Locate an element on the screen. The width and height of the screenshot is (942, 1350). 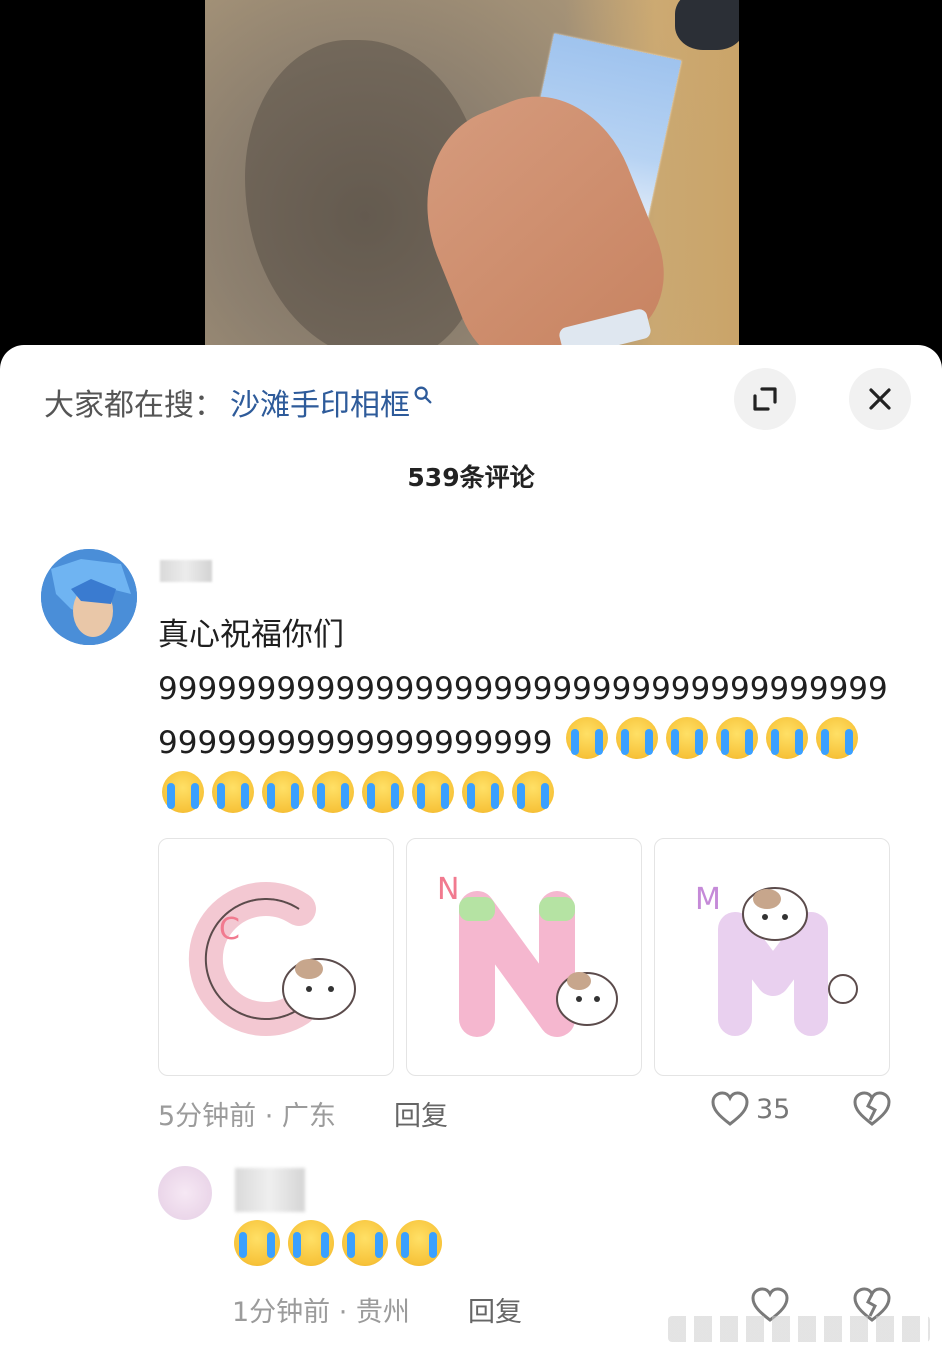
cat-letter-sticker: N is located at coordinates (527, 954).